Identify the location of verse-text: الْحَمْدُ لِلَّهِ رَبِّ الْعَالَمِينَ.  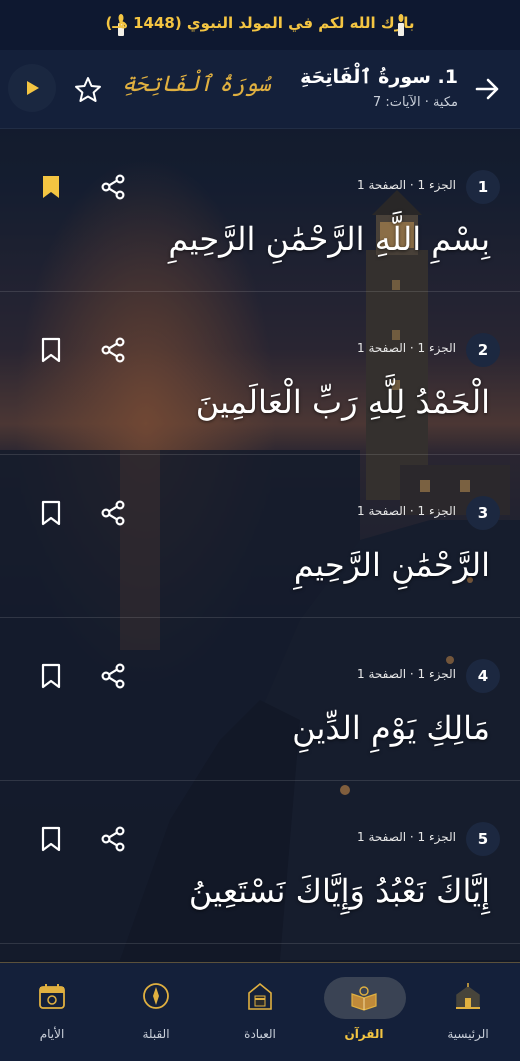
(342, 402).